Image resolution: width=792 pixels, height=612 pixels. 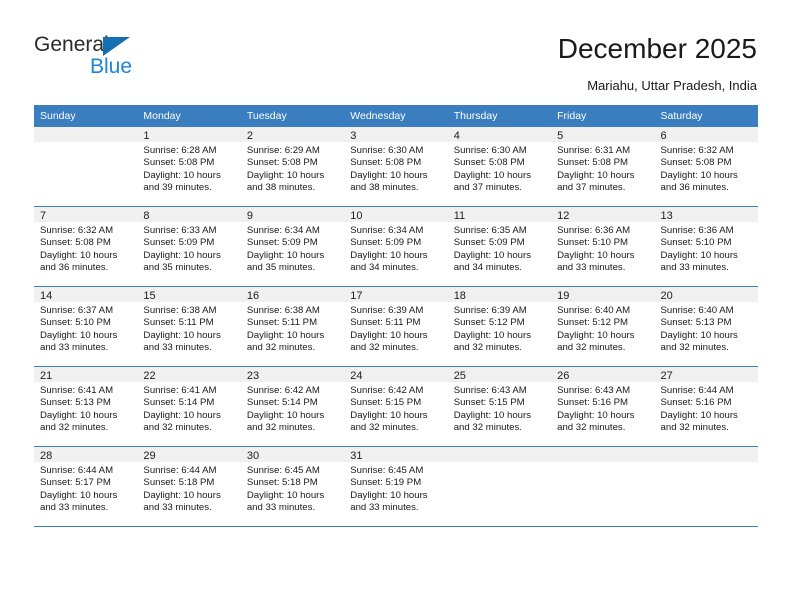 What do you see at coordinates (389, 261) in the screenshot?
I see `daylight-text: Daylight: 10 hours and 34 minutes.` at bounding box center [389, 261].